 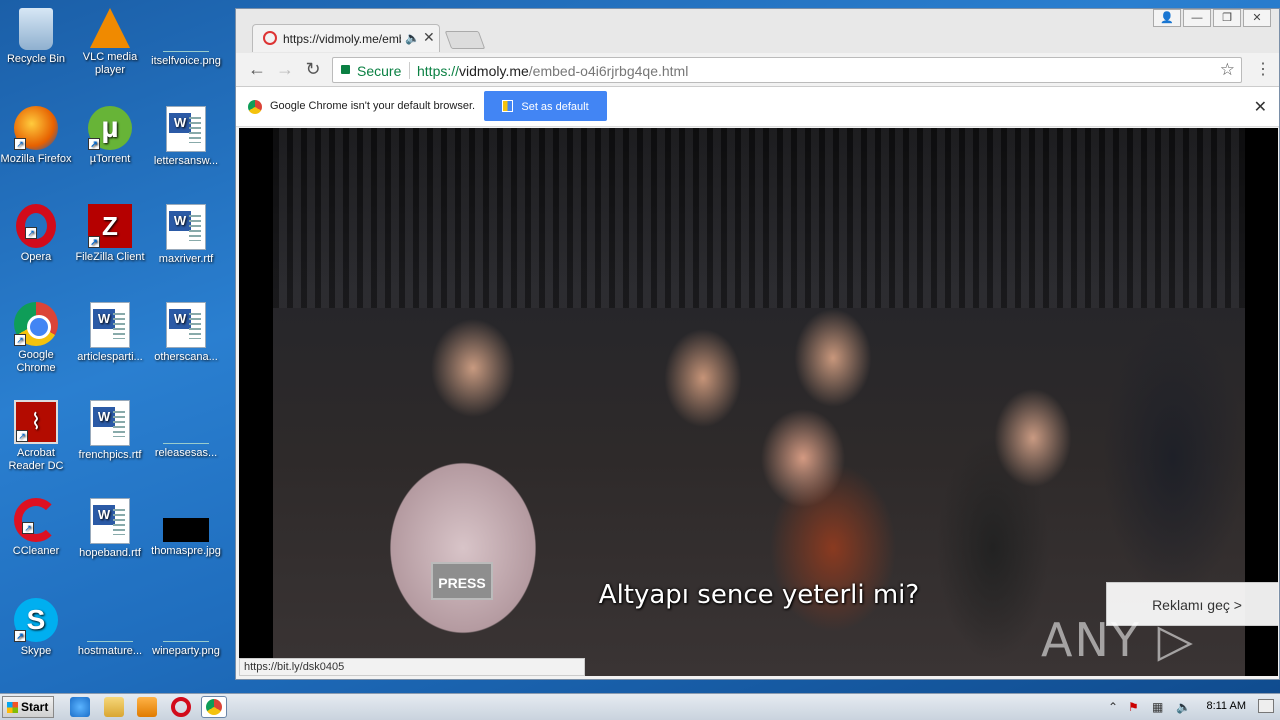 I want to click on desktop-icon-firefox: ↗ Mozilla Firefox, so click(x=37, y=136).